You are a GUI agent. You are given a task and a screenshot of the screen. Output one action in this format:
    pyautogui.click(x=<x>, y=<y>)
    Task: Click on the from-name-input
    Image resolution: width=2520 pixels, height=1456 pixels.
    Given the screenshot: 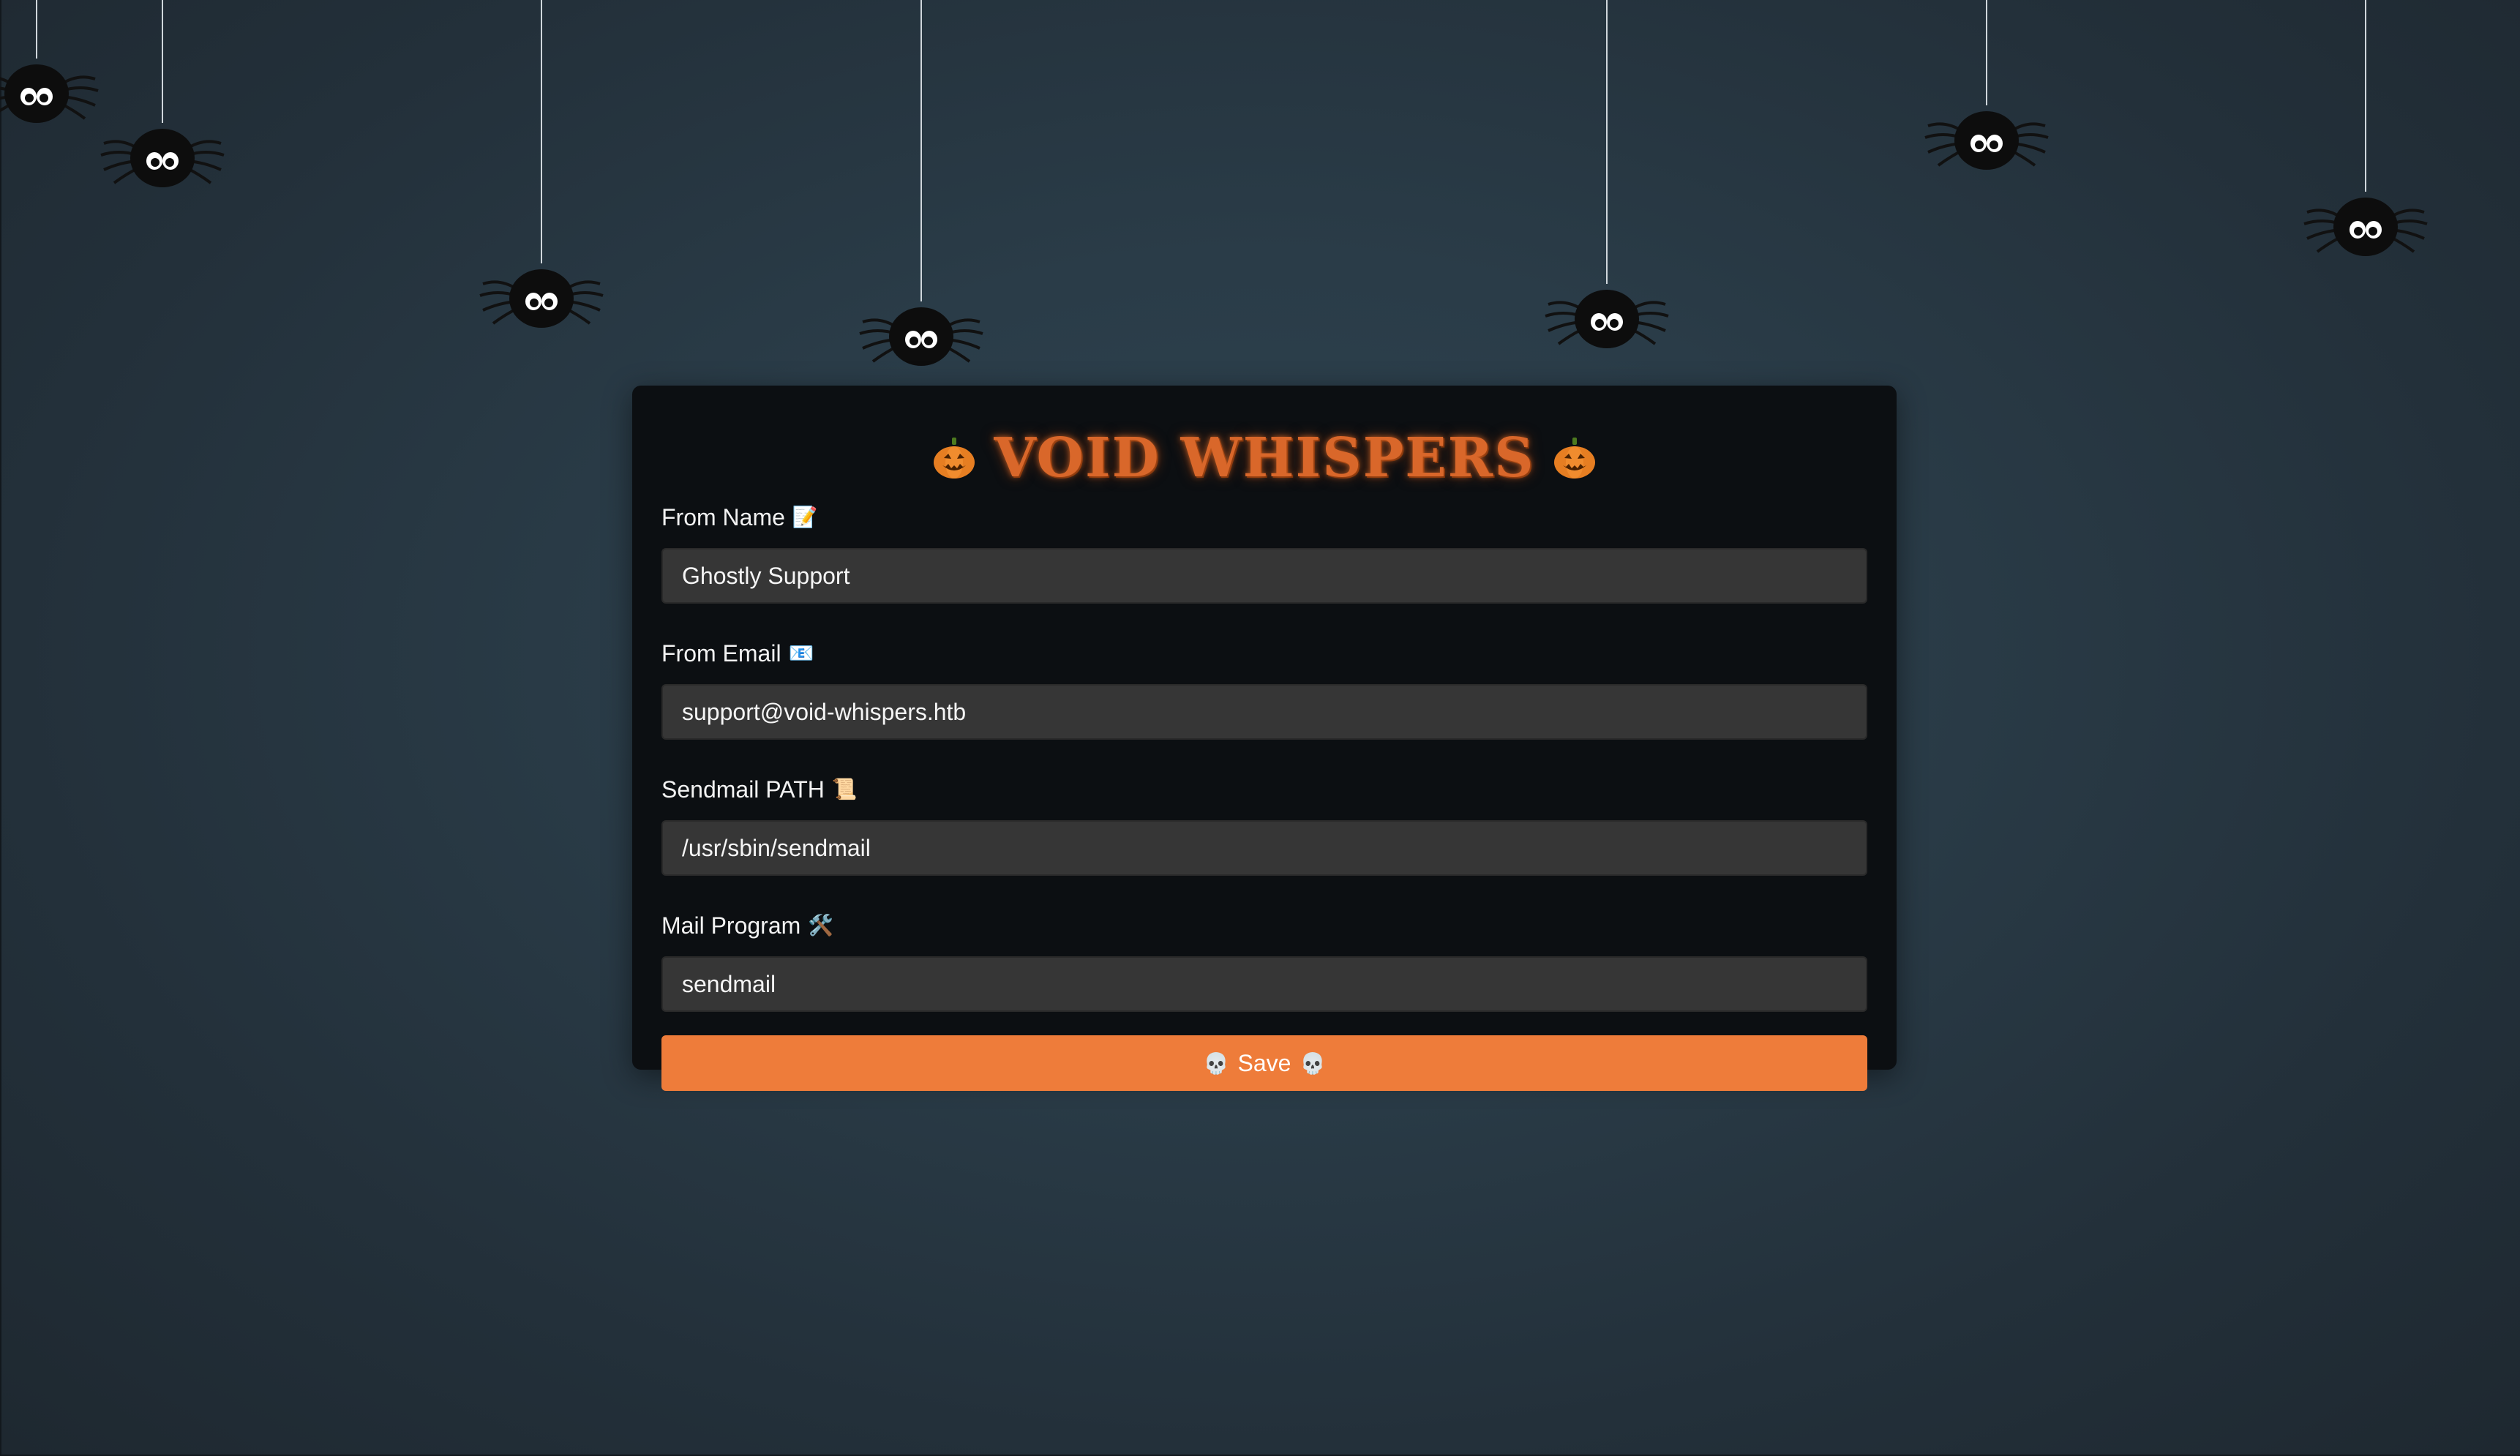 What is the action you would take?
    pyautogui.click(x=1264, y=576)
    